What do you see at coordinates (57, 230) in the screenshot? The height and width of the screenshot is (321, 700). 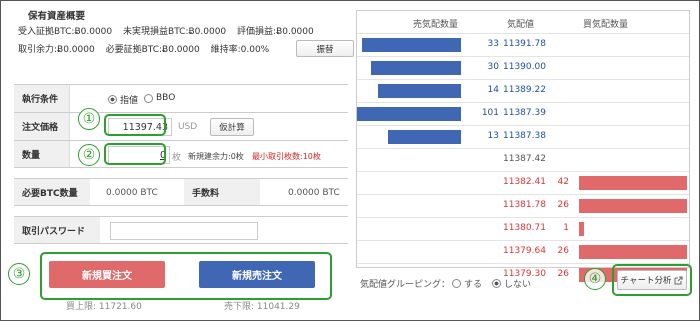 I see `password-label: 取引パスワード` at bounding box center [57, 230].